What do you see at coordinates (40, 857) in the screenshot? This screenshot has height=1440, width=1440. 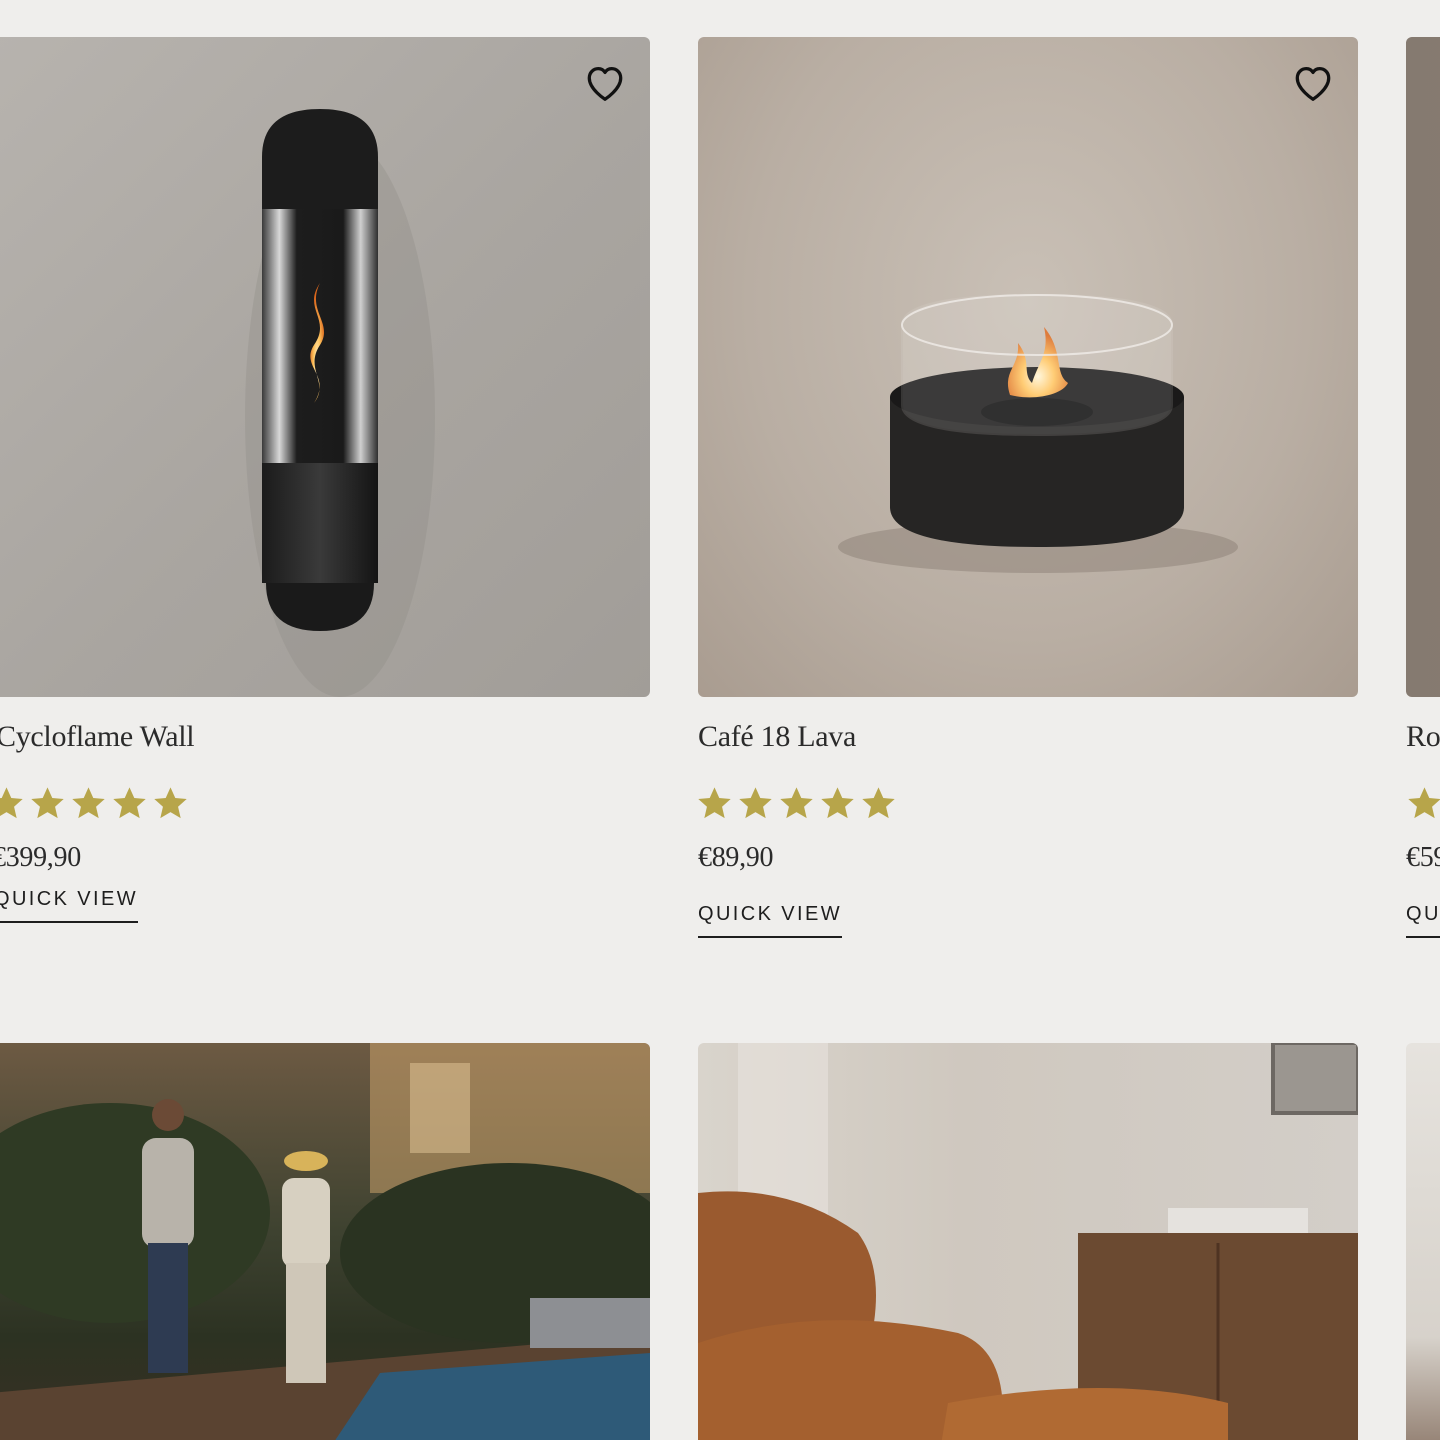 I see `product-price: €399,90` at bounding box center [40, 857].